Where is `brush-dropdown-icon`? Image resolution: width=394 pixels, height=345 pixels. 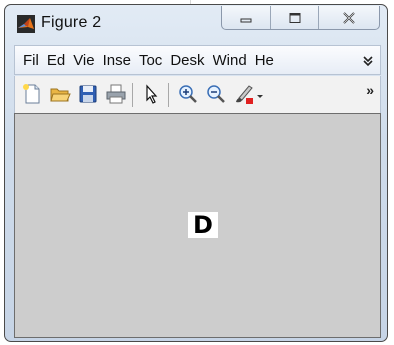 brush-dropdown-icon is located at coordinates (260, 94).